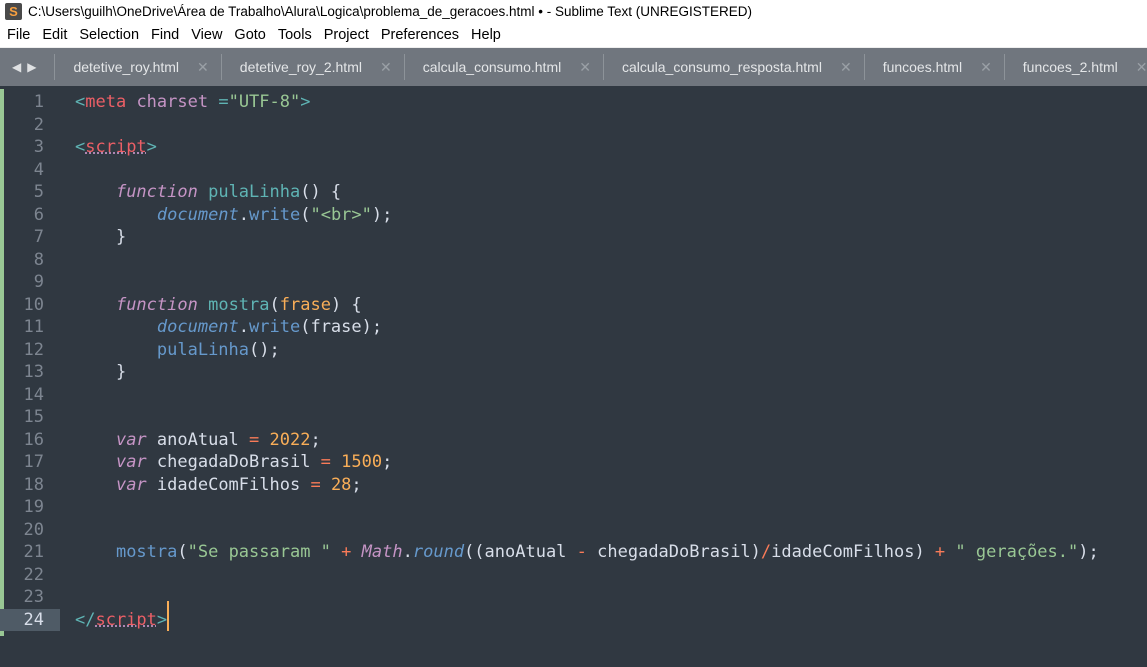 The width and height of the screenshot is (1147, 667). Describe the element at coordinates (305, 304) in the screenshot. I see `code-token: frase` at that location.